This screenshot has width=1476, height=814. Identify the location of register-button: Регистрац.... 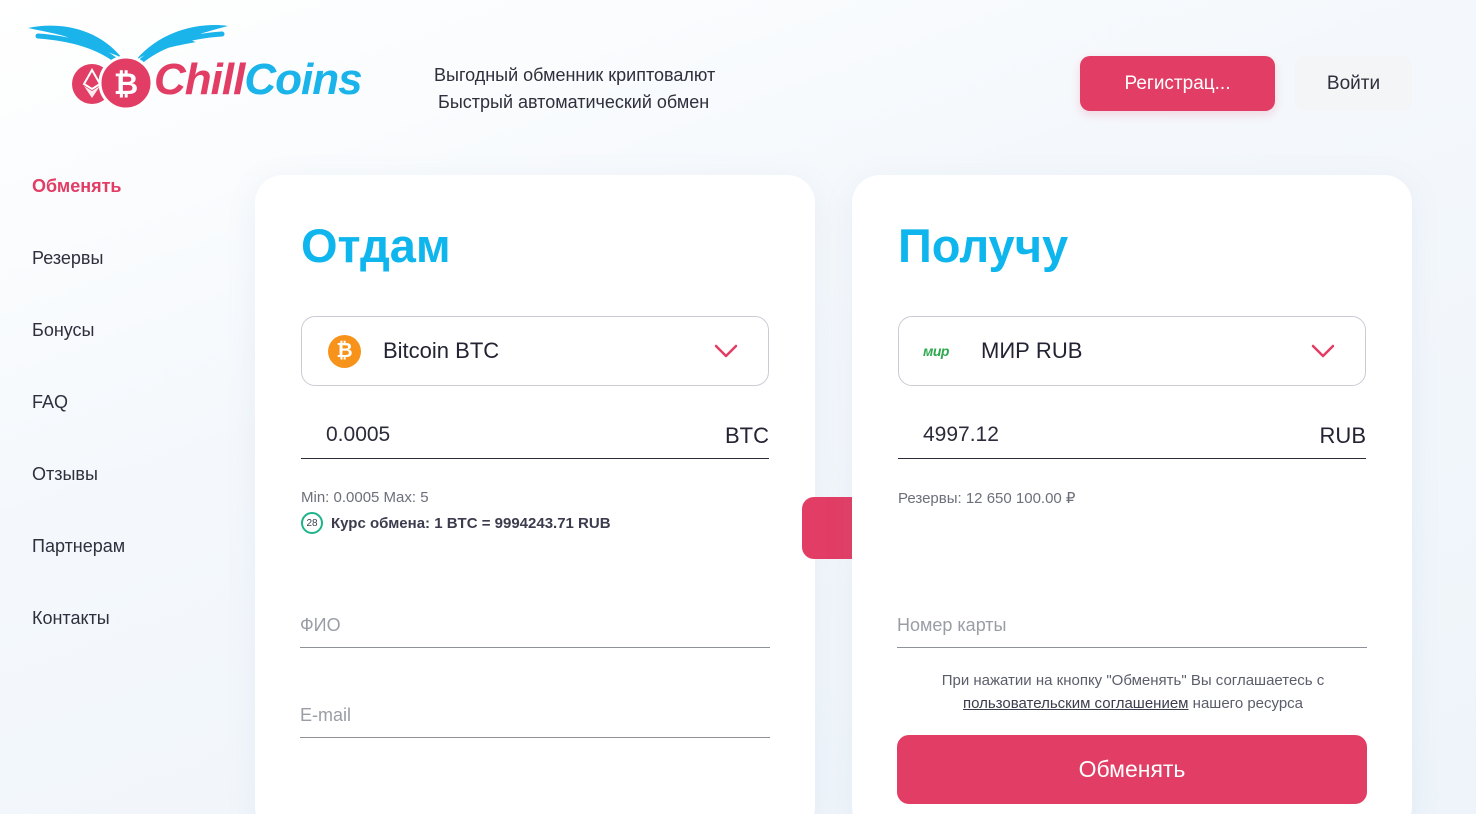
(1177, 83).